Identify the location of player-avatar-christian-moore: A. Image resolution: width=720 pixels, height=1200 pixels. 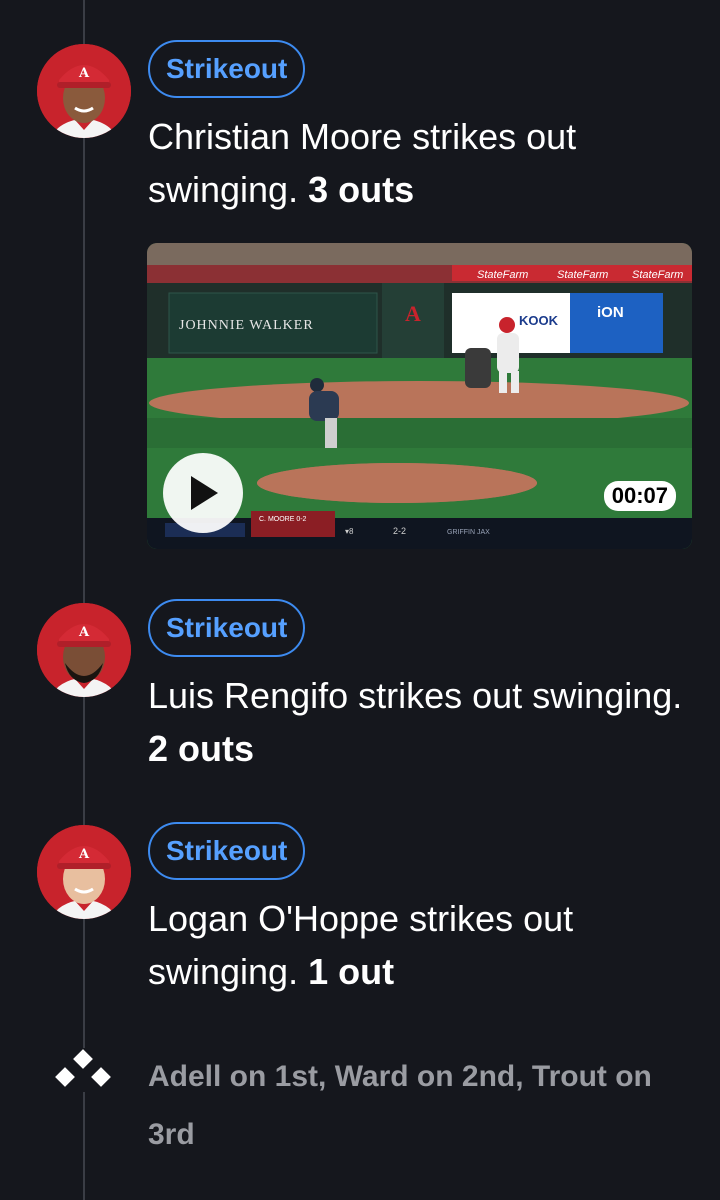
(84, 91).